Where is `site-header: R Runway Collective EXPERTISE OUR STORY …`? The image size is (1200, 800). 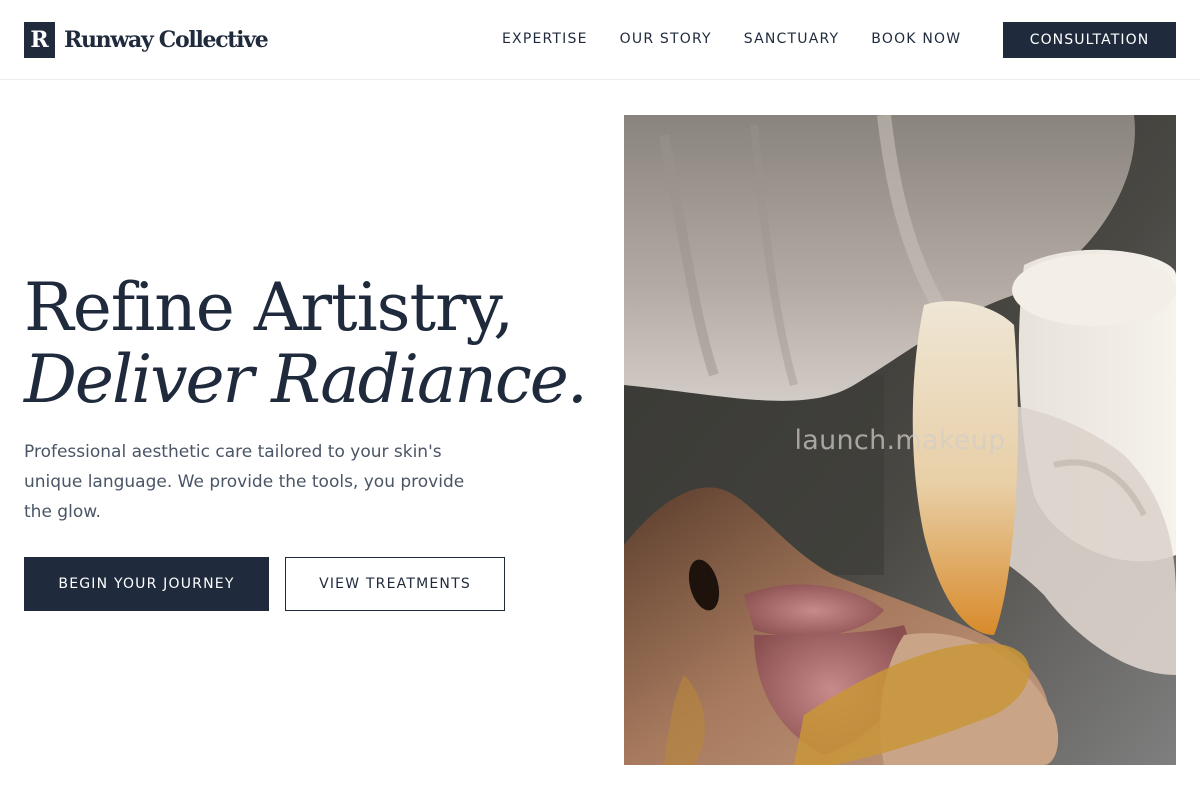 site-header: R Runway Collective EXPERTISE OUR STORY … is located at coordinates (600, 40).